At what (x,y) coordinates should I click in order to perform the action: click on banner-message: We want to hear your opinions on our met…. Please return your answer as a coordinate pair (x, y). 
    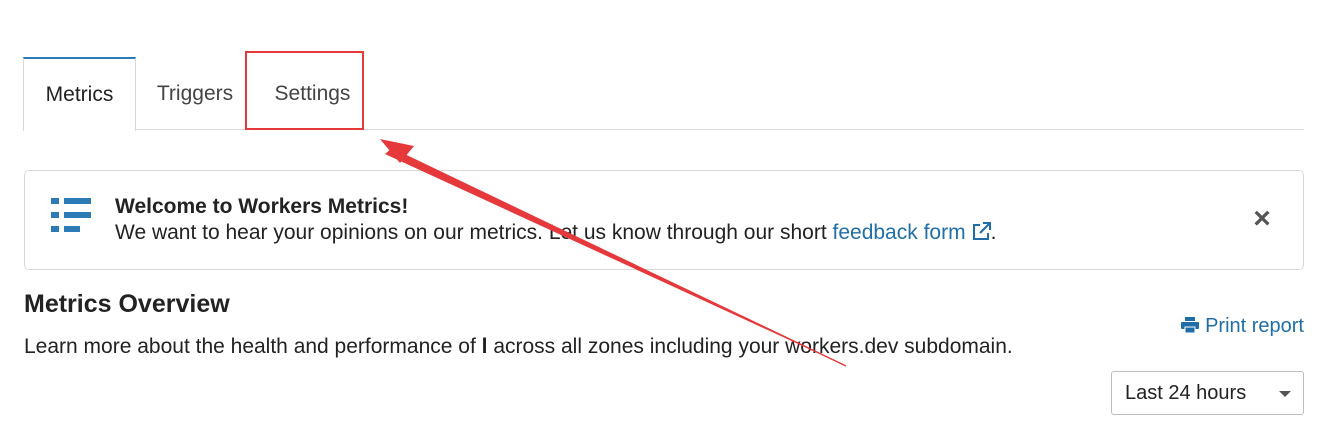
    Looking at the image, I should click on (555, 233).